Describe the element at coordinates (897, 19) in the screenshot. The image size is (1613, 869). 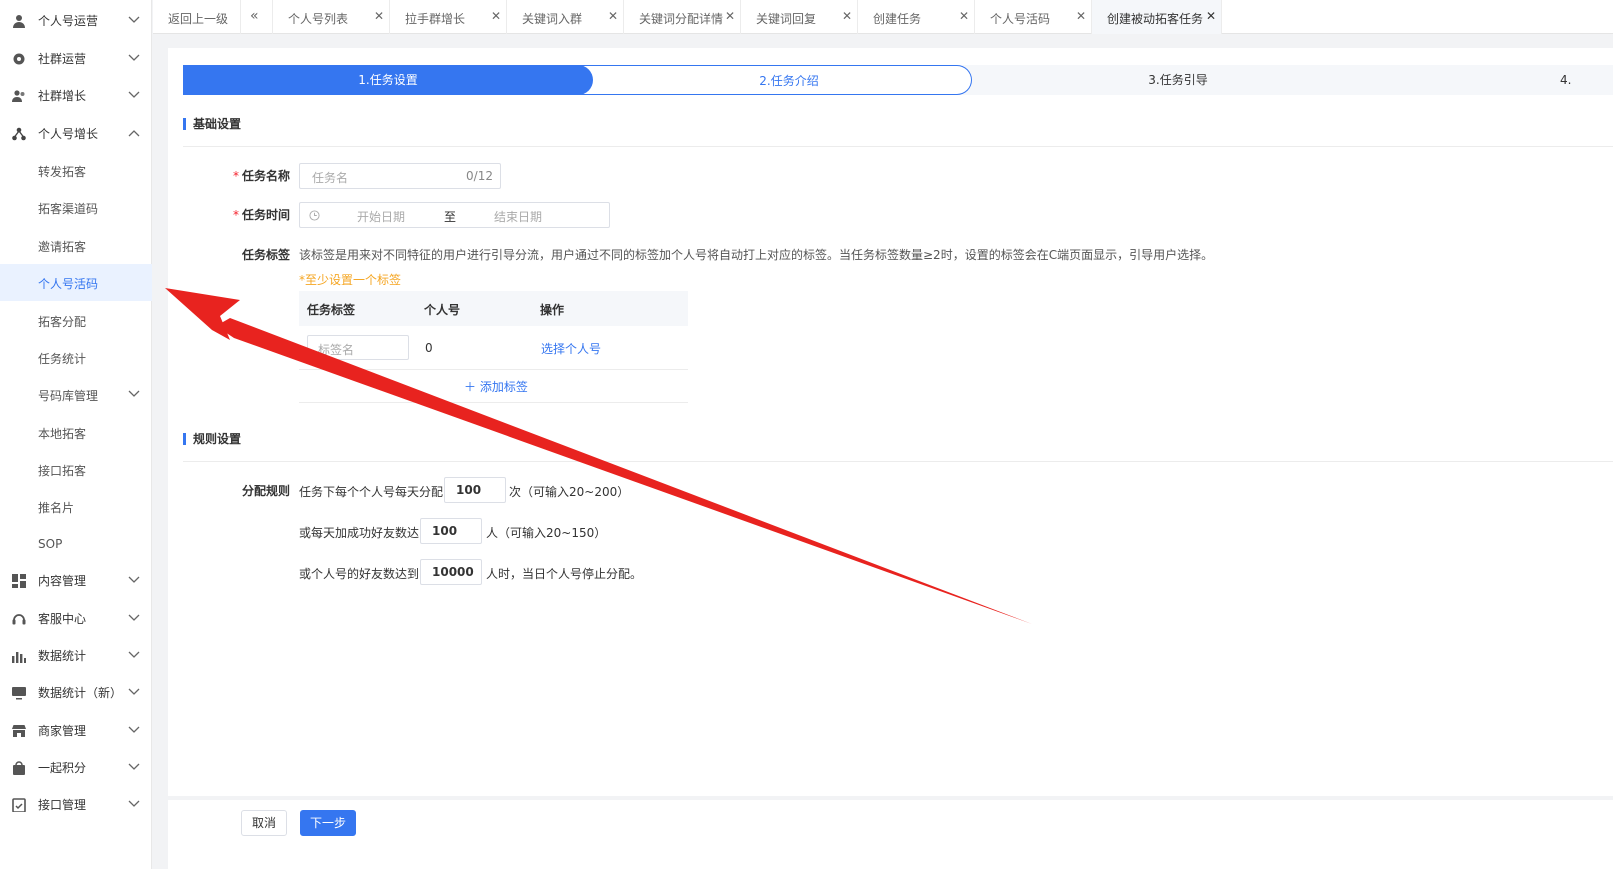
I see `tab-label: 创建任务` at that location.